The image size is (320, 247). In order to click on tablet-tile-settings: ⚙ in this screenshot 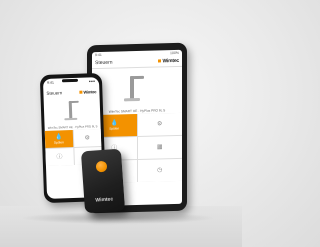, I will do `click(159, 124)`.